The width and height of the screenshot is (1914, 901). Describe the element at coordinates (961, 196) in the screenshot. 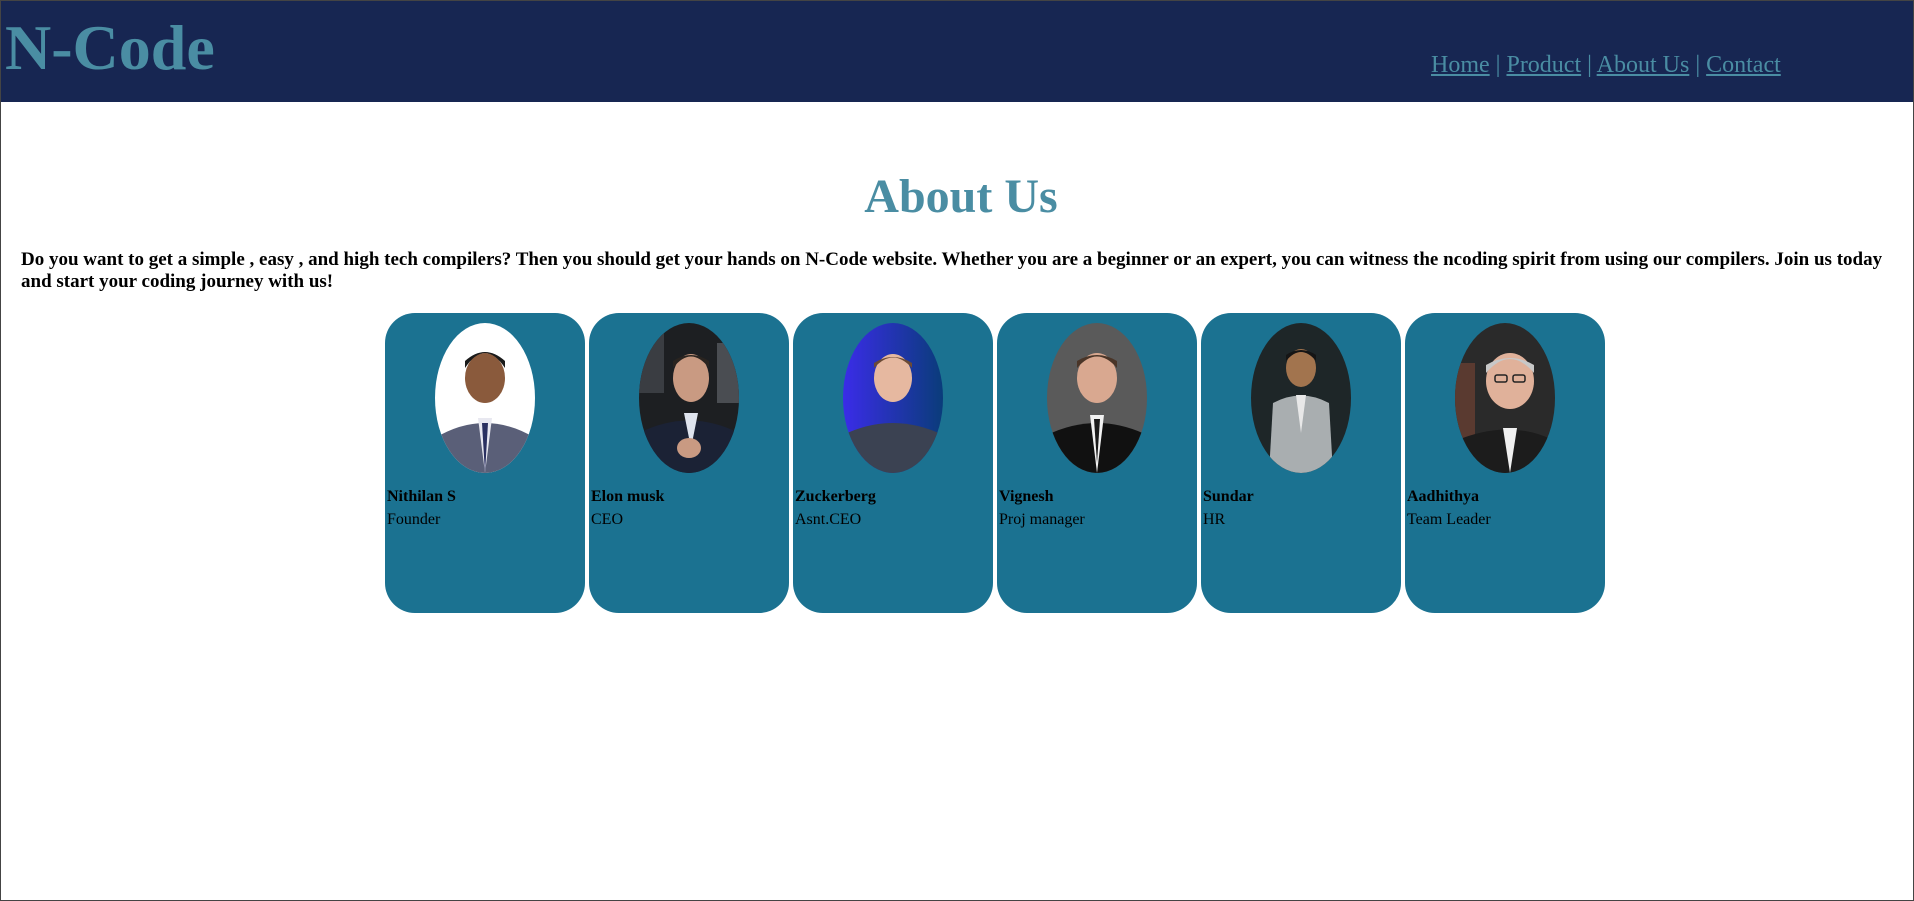

I see `page-title: About Us` at that location.